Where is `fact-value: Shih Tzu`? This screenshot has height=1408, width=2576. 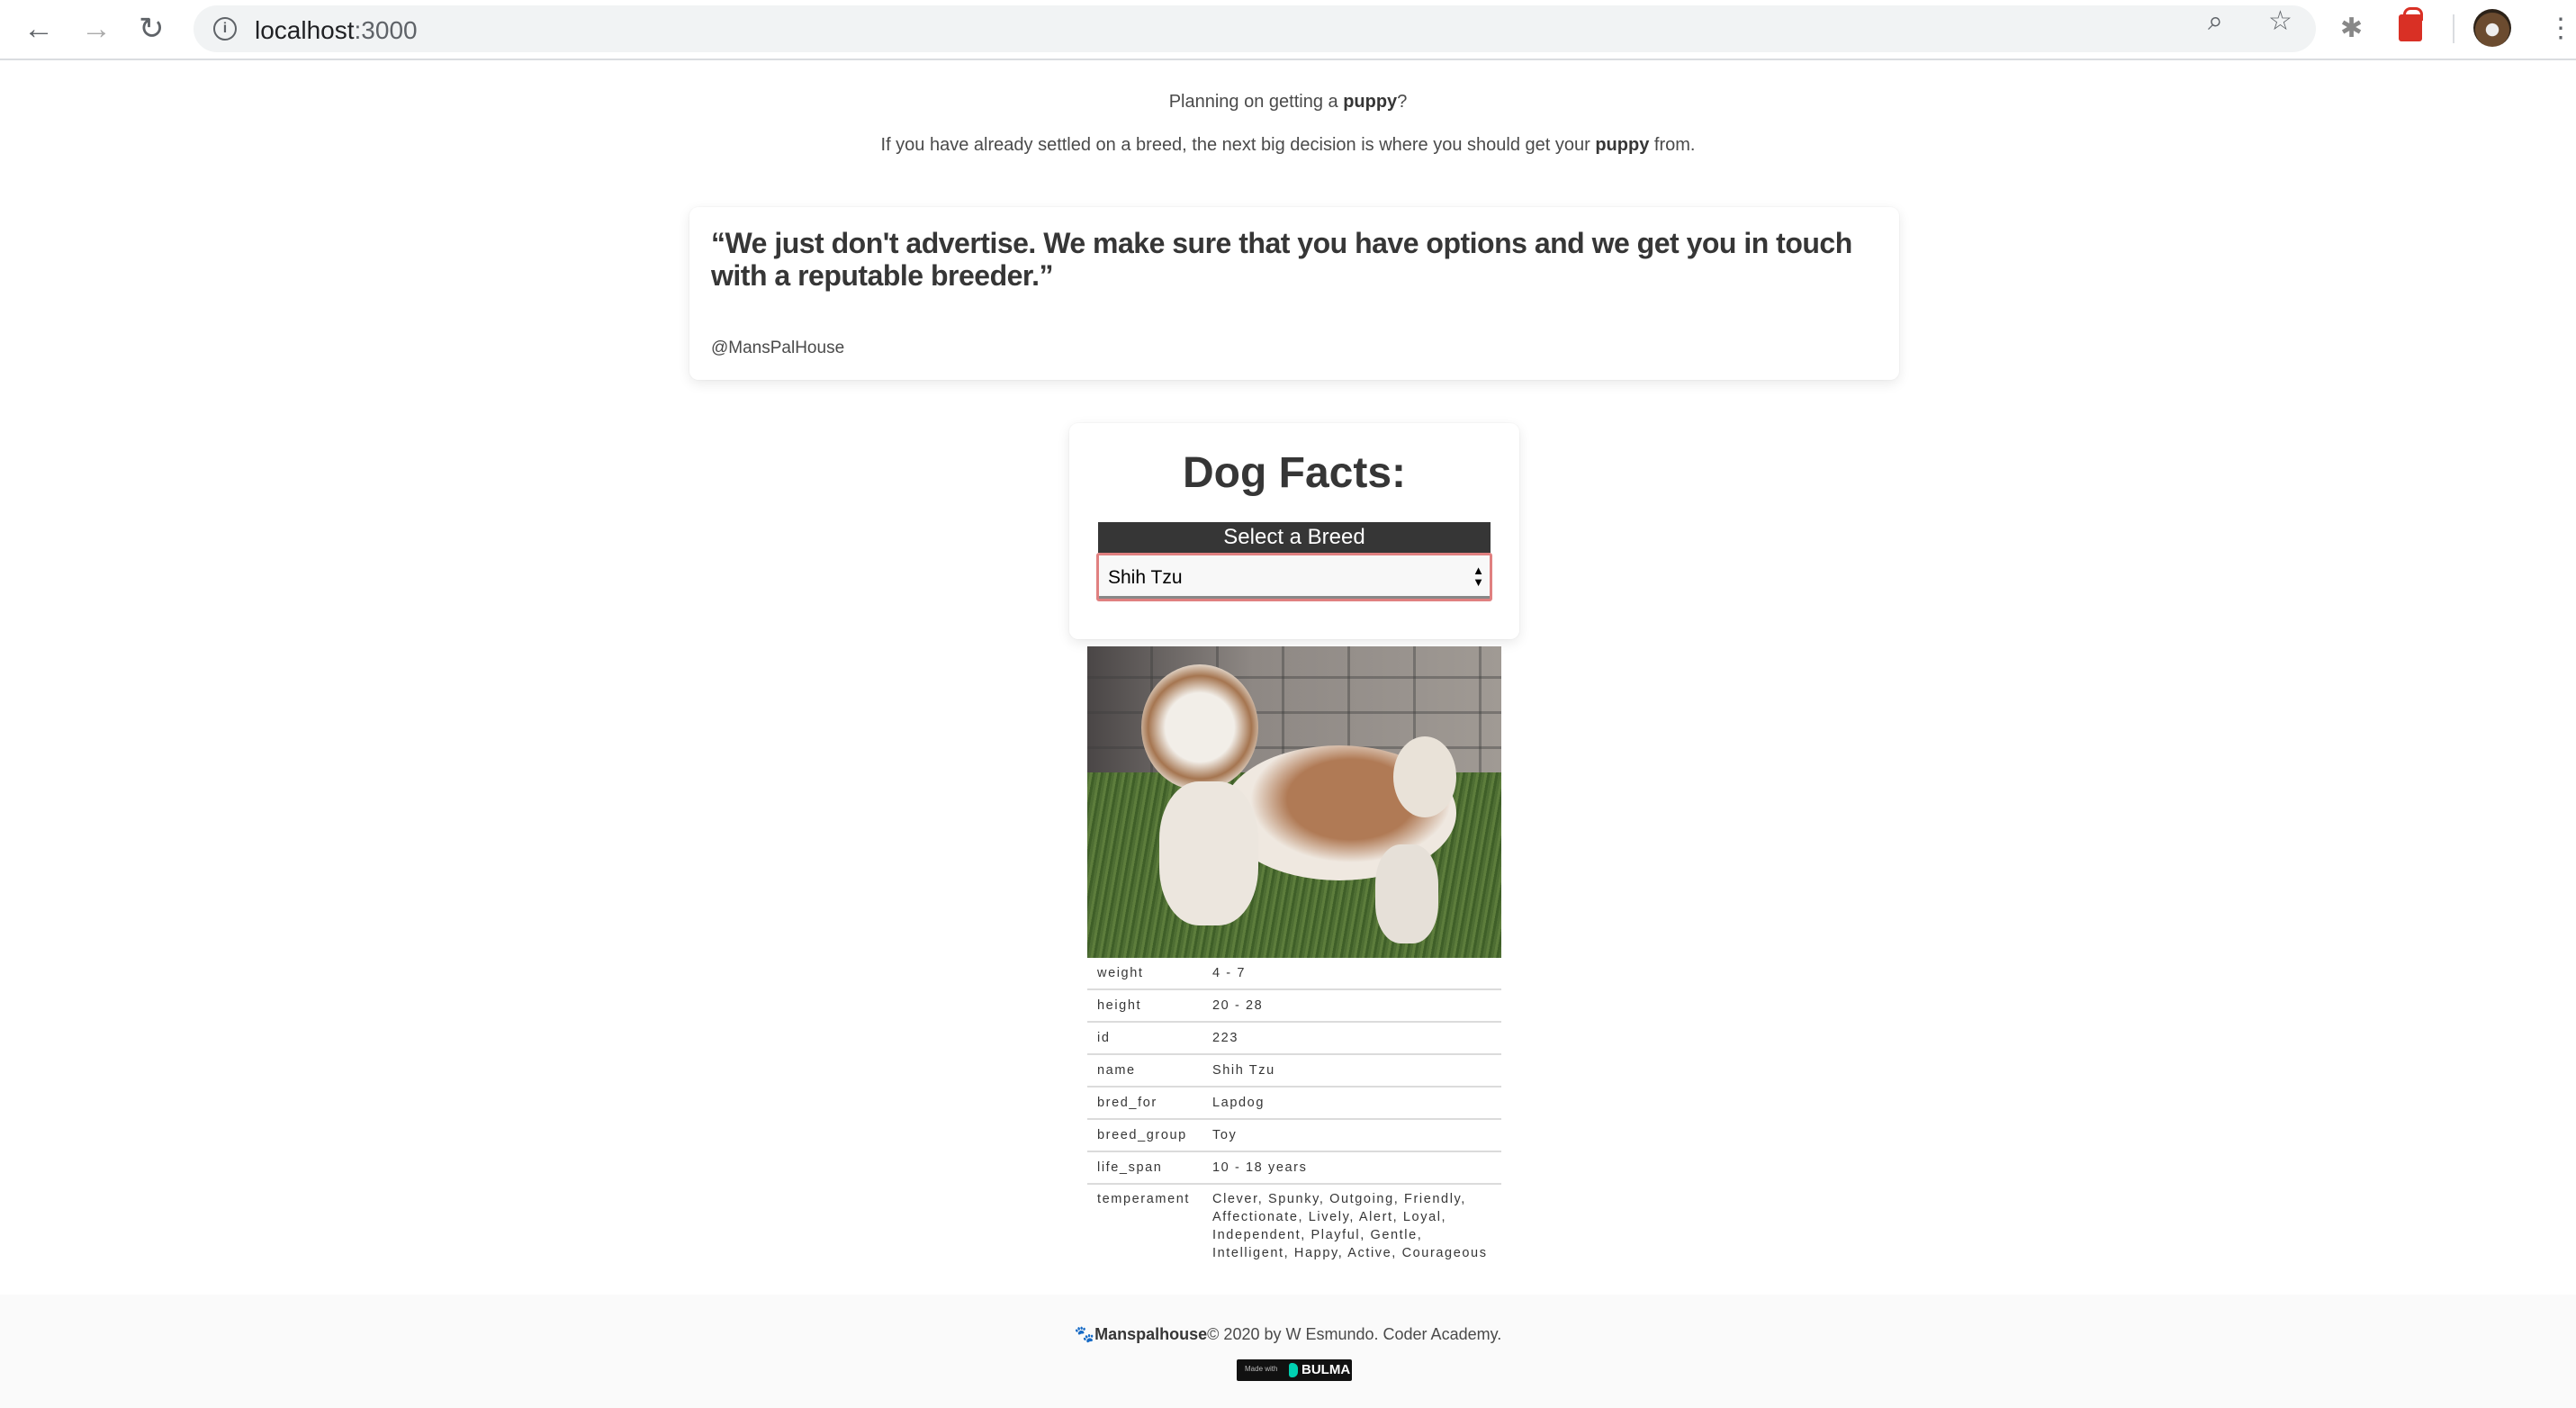 fact-value: Shih Tzu is located at coordinates (1351, 1071).